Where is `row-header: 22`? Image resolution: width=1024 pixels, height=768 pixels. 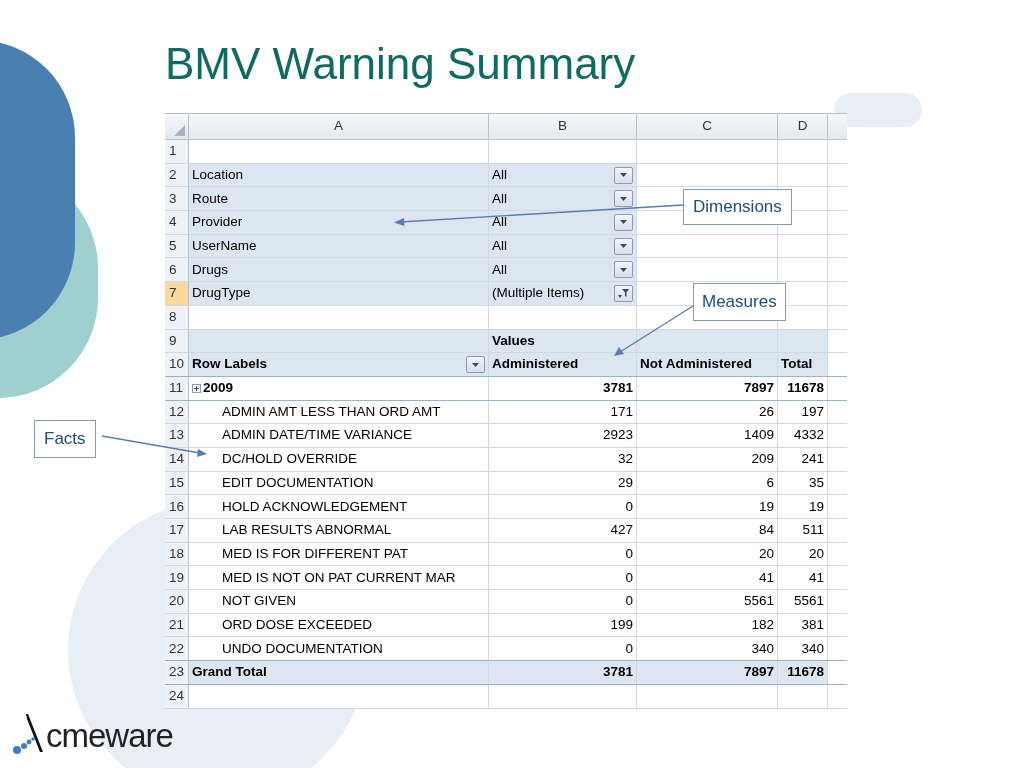
row-header: 22 is located at coordinates (177, 649).